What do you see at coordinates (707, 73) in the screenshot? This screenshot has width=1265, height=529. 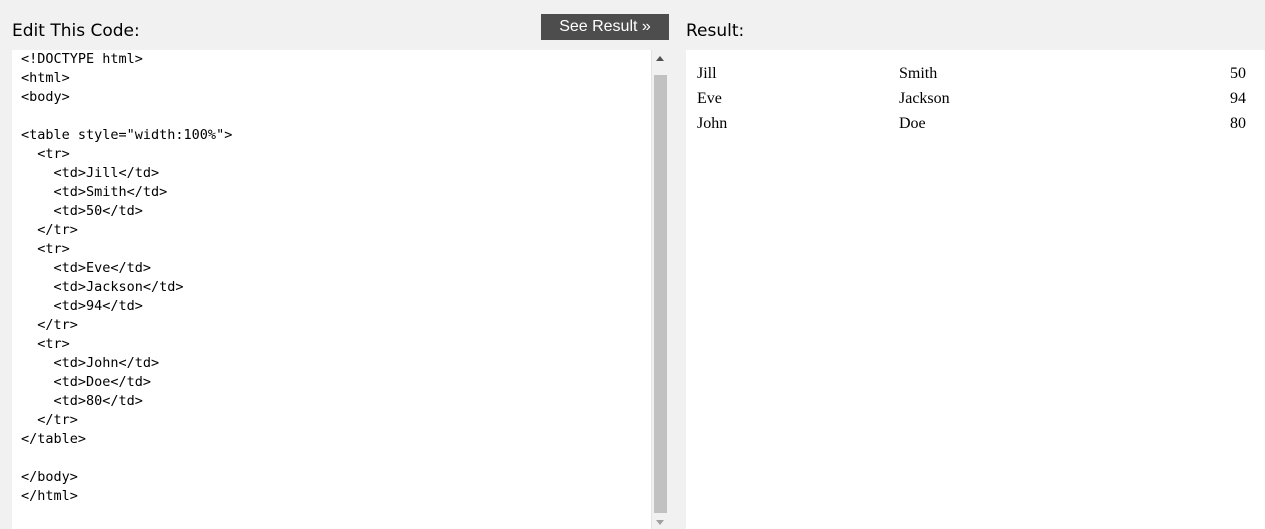 I see `table-cell: Jill` at bounding box center [707, 73].